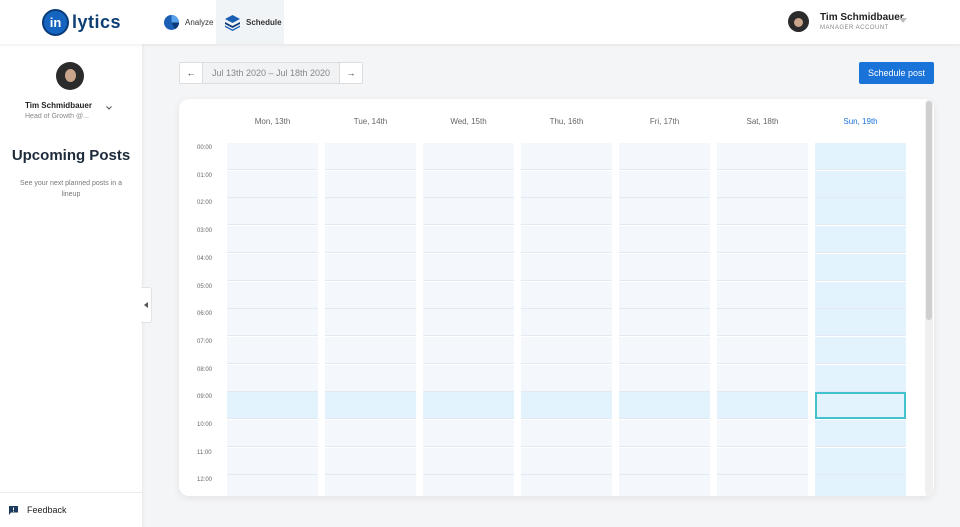 Image resolution: width=960 pixels, height=527 pixels. Describe the element at coordinates (896, 73) in the screenshot. I see `schedule-post-button: Schedule post` at that location.